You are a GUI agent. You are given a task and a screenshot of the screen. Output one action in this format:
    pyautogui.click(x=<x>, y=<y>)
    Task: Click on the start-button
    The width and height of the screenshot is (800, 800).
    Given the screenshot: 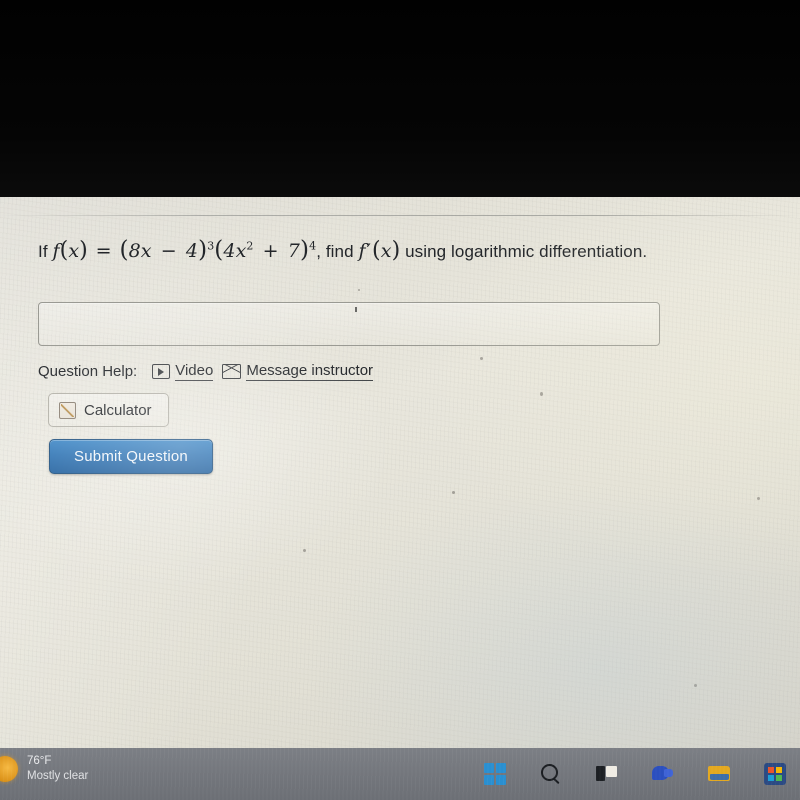 What is the action you would take?
    pyautogui.click(x=495, y=774)
    